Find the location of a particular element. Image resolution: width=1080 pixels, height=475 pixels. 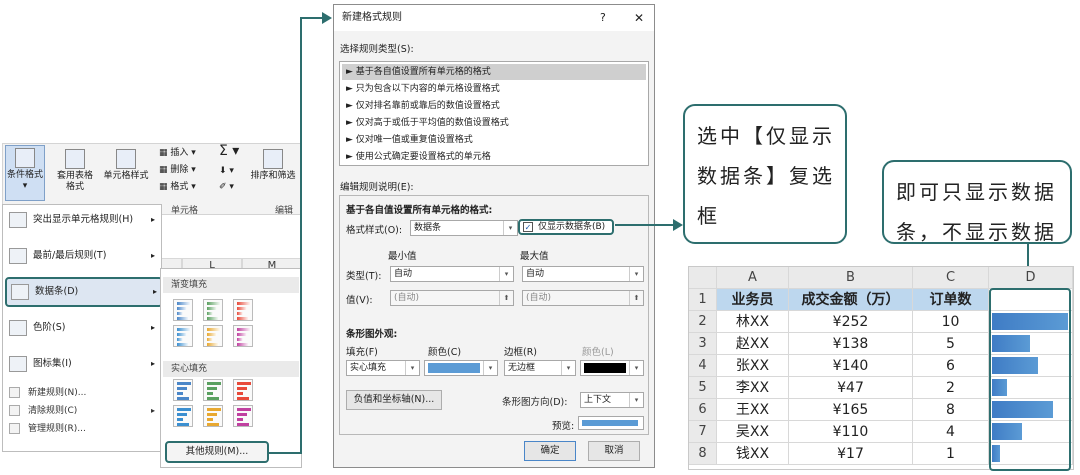

table-cell: 1 is located at coordinates (951, 454).